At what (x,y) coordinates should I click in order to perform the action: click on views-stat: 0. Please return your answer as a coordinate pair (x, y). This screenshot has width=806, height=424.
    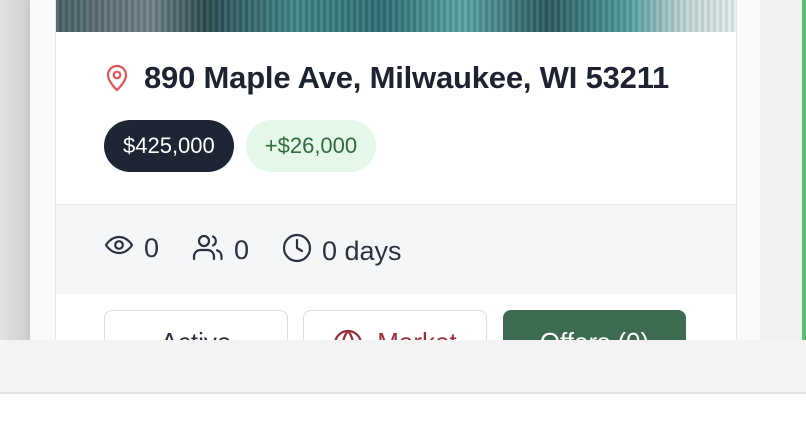
    Looking at the image, I should click on (131, 248).